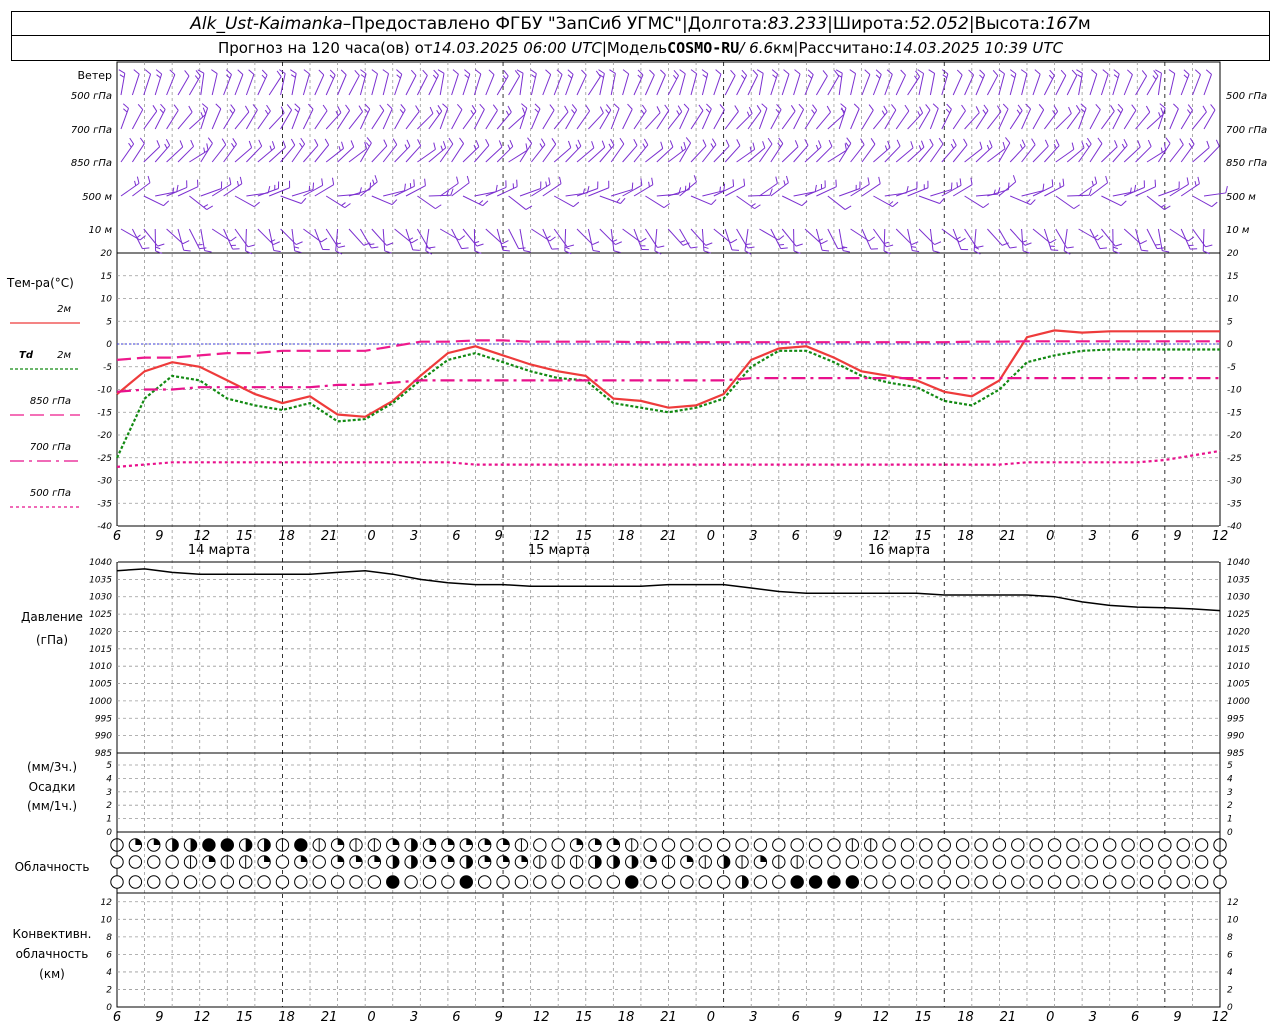  I want to click on hour-tick-top: 21, so click(668, 536).